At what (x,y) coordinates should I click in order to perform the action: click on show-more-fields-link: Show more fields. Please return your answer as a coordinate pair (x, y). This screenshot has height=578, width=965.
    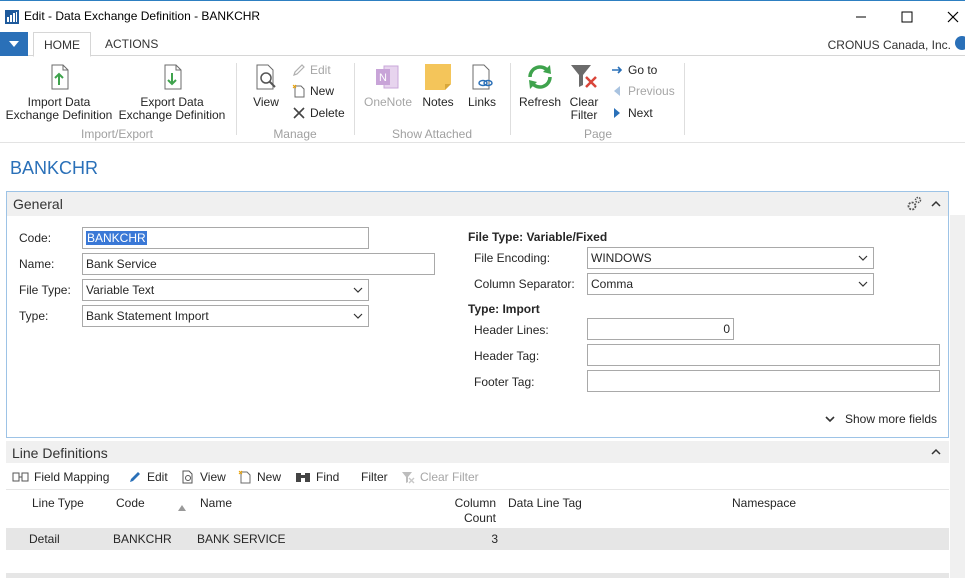
    Looking at the image, I should click on (881, 419).